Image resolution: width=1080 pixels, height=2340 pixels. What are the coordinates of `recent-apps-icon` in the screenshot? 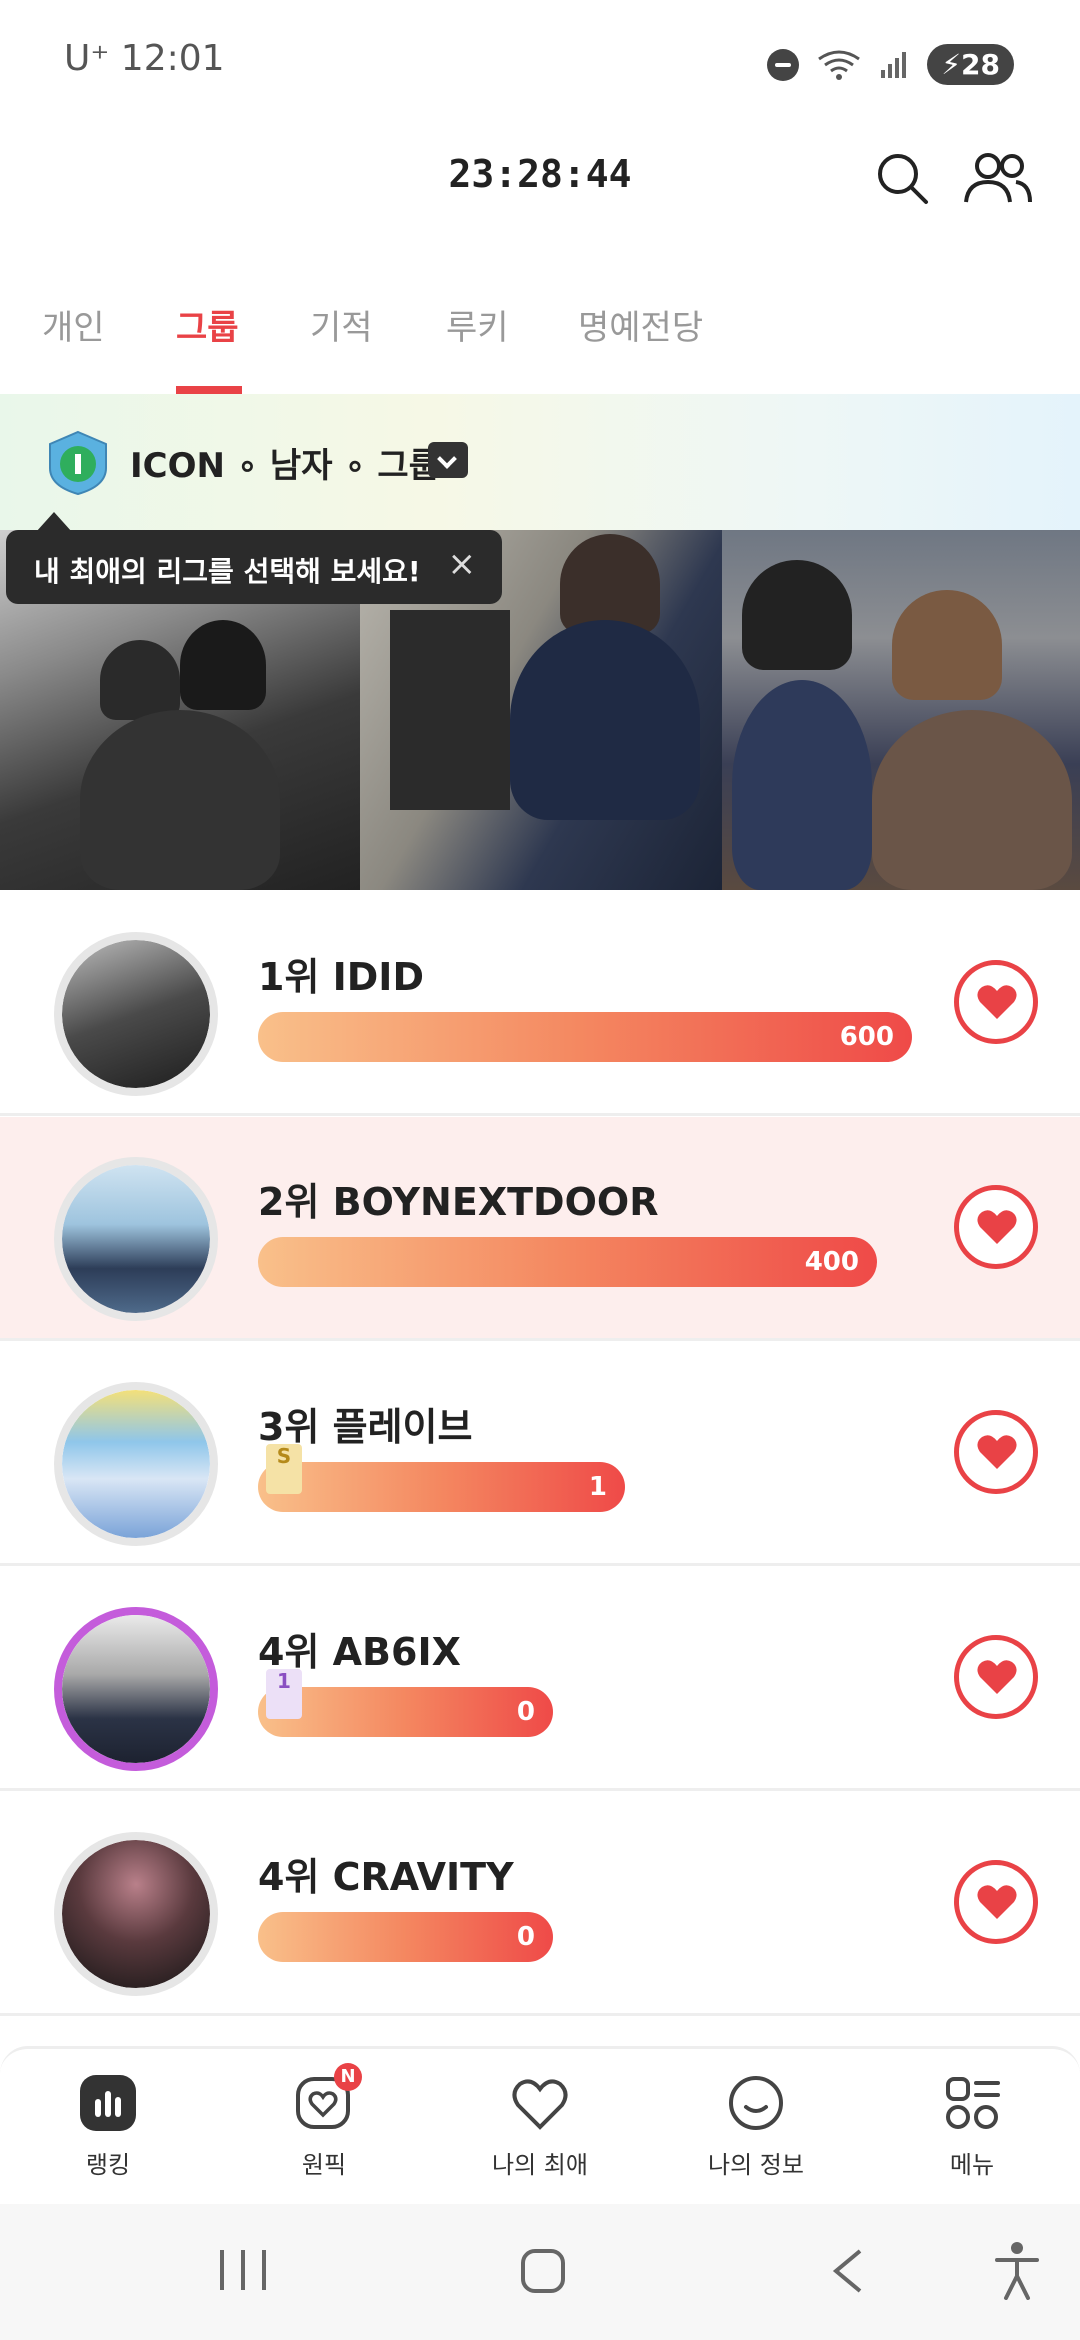 It's located at (243, 2270).